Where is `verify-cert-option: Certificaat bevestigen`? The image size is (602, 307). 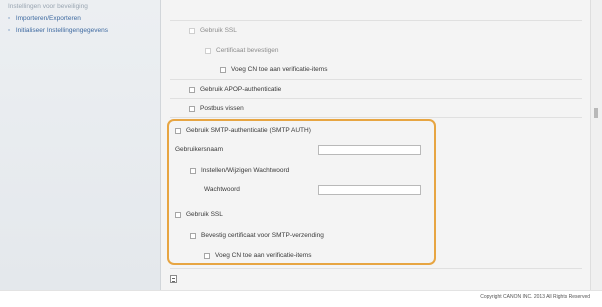 verify-cert-option: Certificaat bevestigen is located at coordinates (242, 50).